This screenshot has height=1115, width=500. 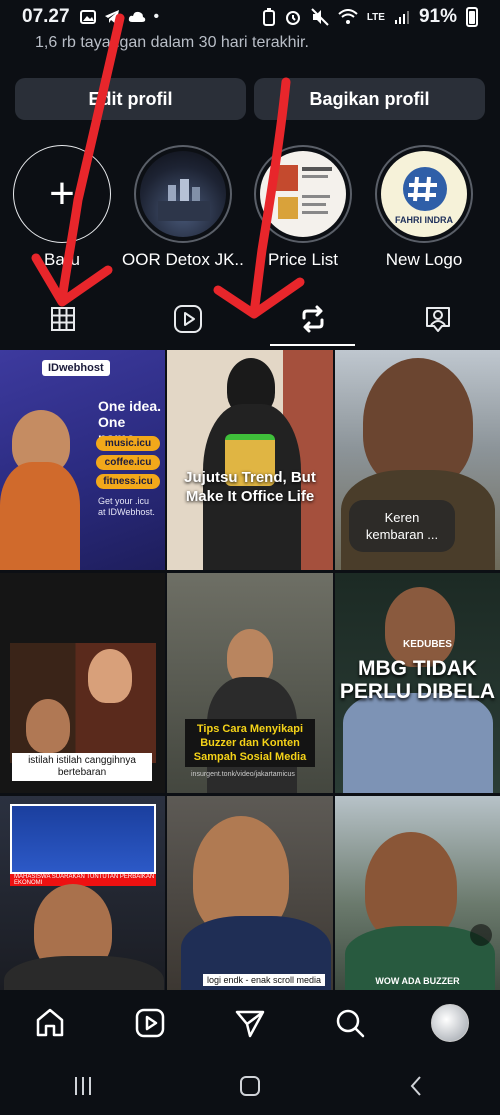 What do you see at coordinates (303, 259) in the screenshot?
I see `highlight-label: Price List` at bounding box center [303, 259].